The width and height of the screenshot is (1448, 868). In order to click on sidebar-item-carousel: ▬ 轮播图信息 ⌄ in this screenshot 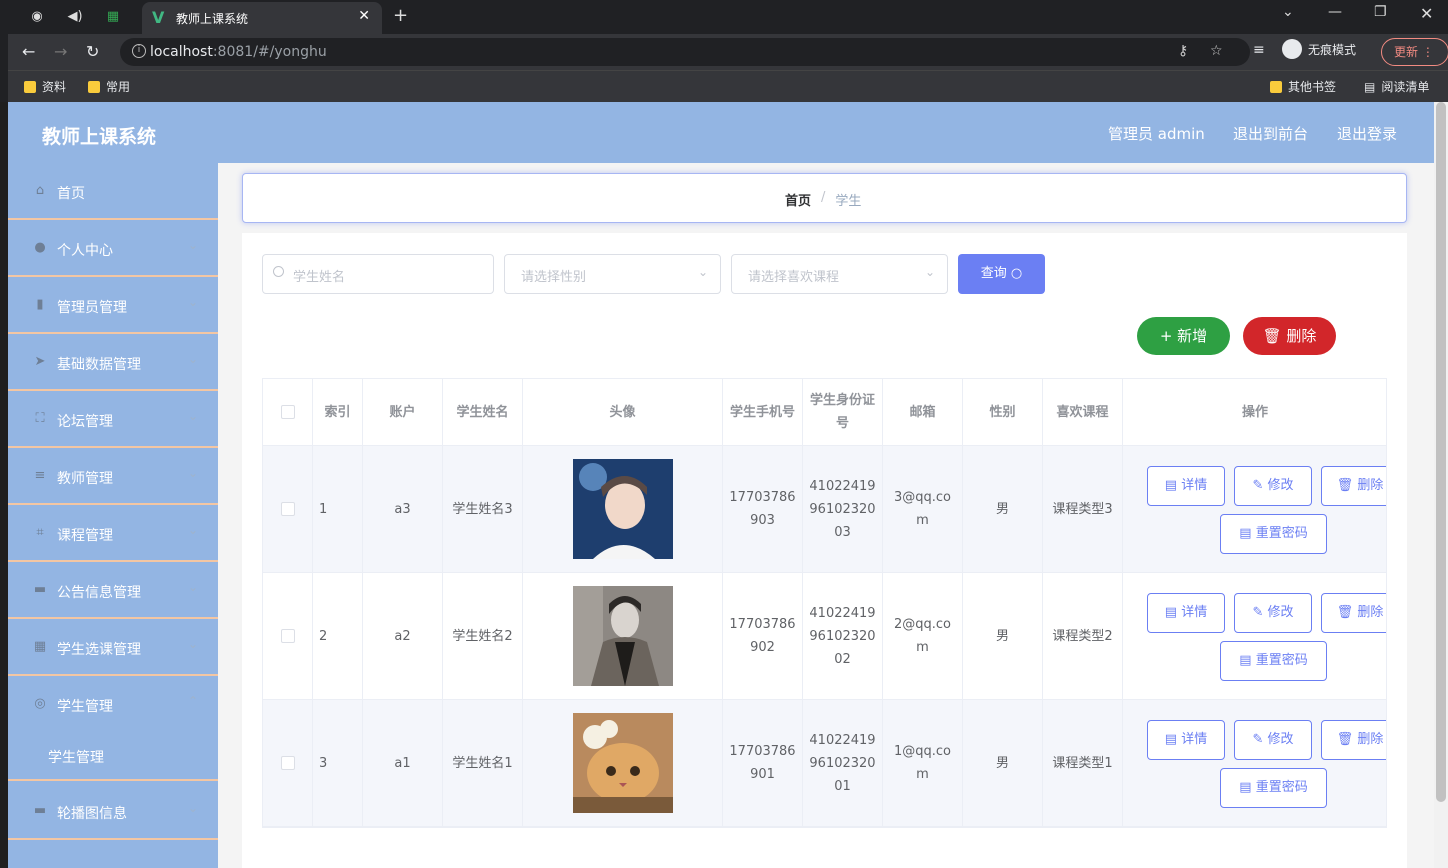, I will do `click(113, 811)`.